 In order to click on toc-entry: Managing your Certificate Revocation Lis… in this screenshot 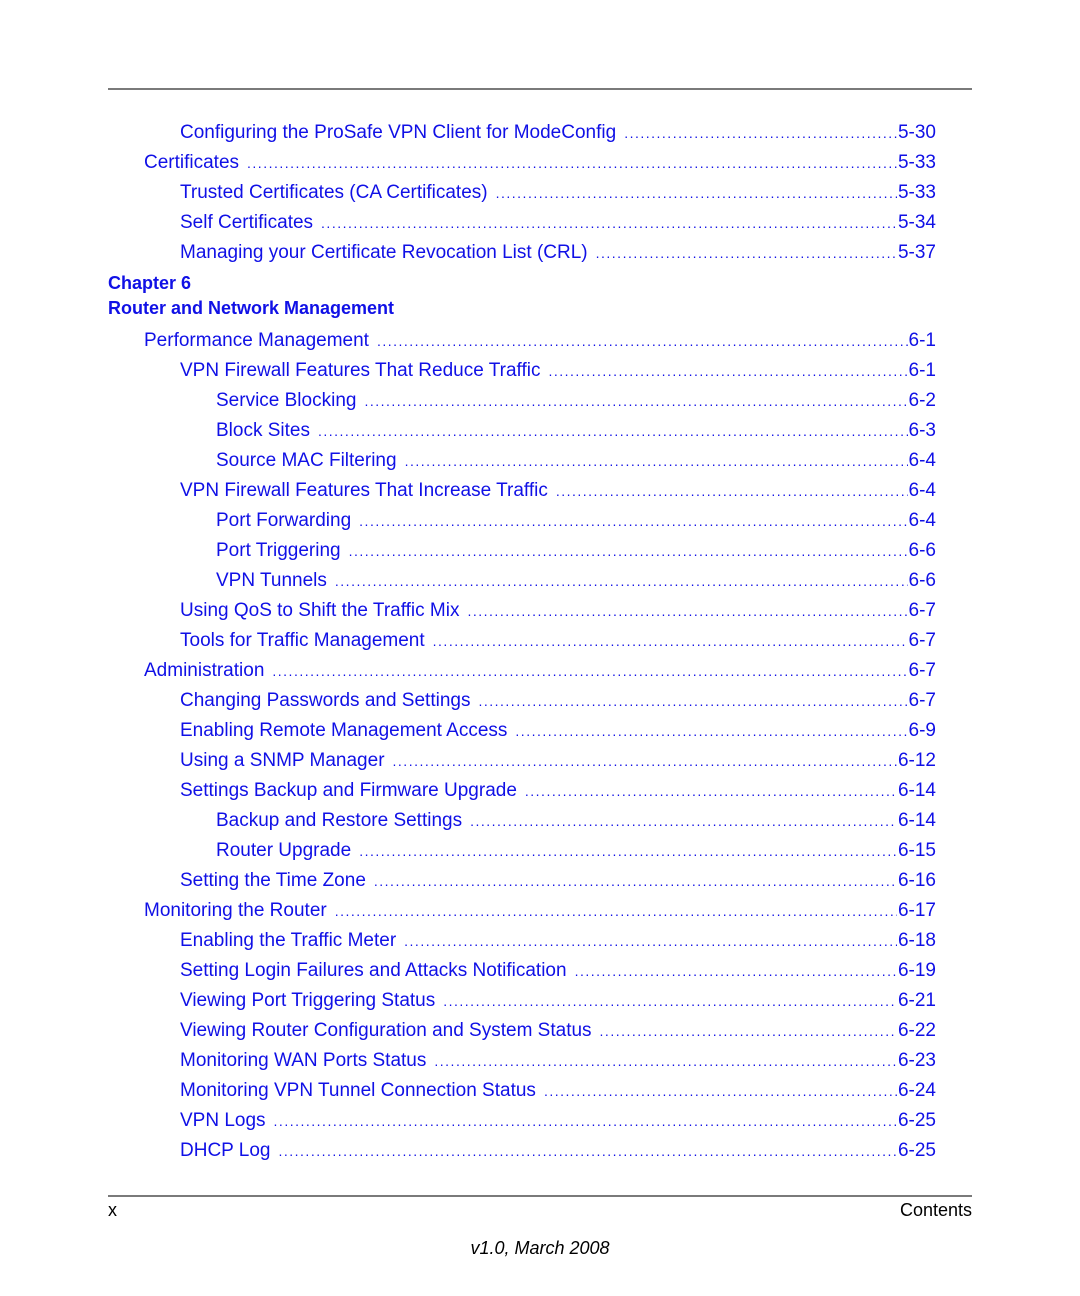, I will do `click(522, 253)`.